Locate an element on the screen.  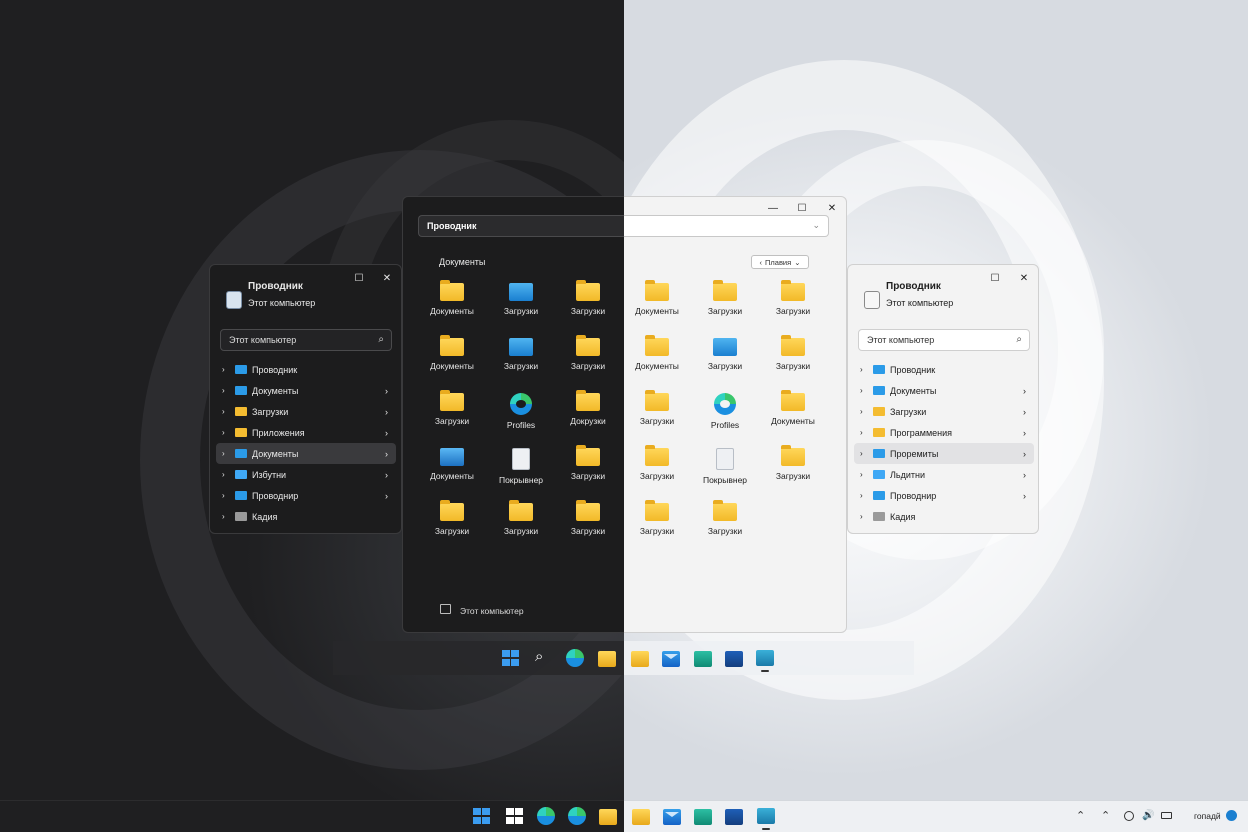
view-button: ‹ Плавия ⌄ is located at coordinates (780, 262).